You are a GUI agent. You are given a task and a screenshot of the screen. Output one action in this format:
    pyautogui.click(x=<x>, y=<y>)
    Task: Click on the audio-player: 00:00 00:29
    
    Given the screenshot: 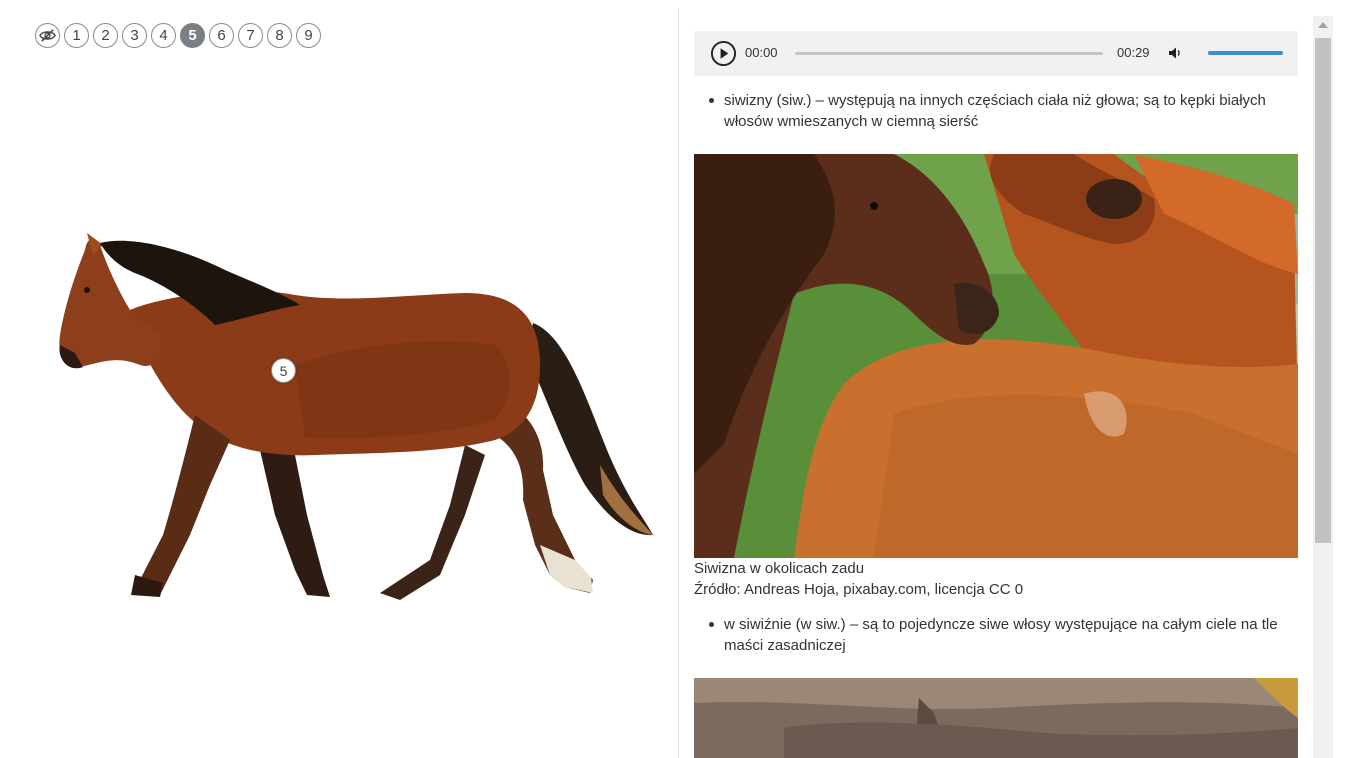 What is the action you would take?
    pyautogui.click(x=996, y=53)
    